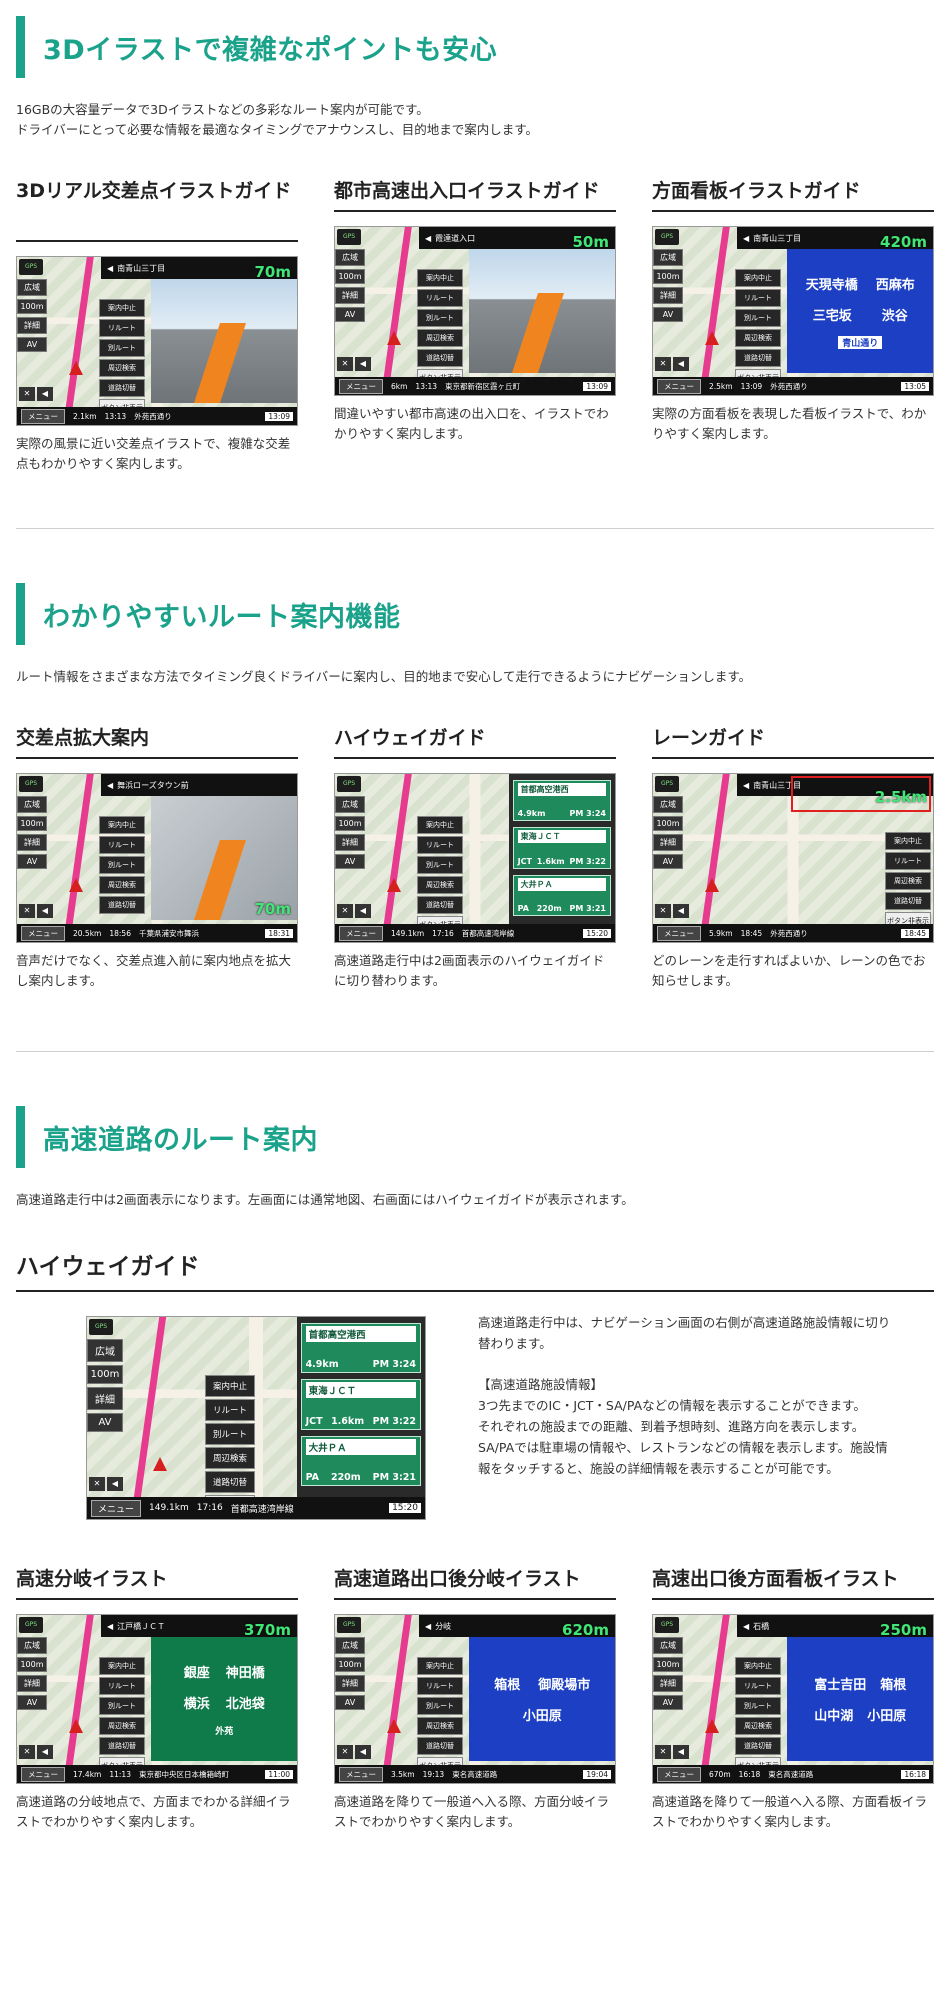  What do you see at coordinates (561, 848) in the screenshot?
I see `highway-facility: 東海ＪＣＴ JCT 1.6km PM 3:22` at bounding box center [561, 848].